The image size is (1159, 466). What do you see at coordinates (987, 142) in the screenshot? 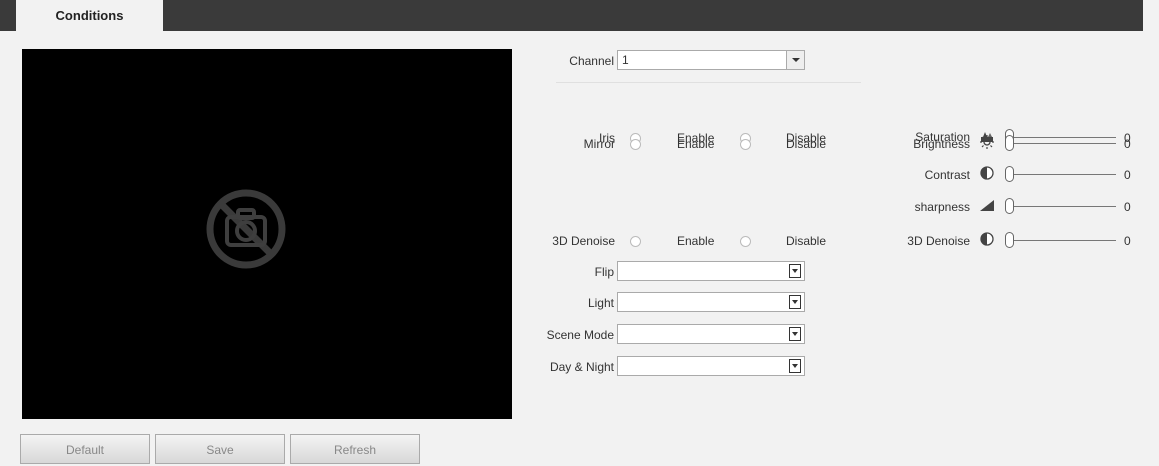
I see `brightness-icon` at bounding box center [987, 142].